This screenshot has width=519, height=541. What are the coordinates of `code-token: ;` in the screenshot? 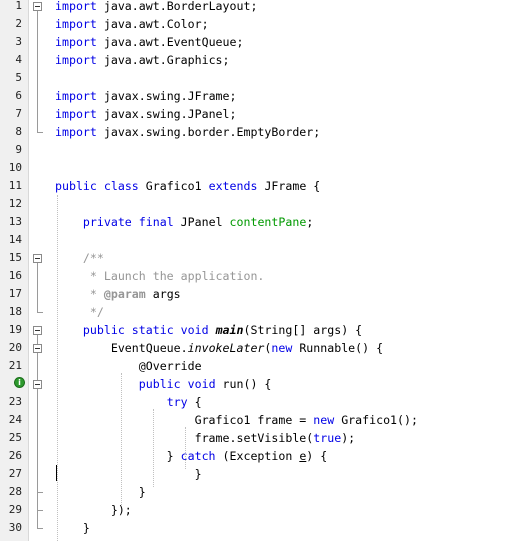 It's located at (310, 222).